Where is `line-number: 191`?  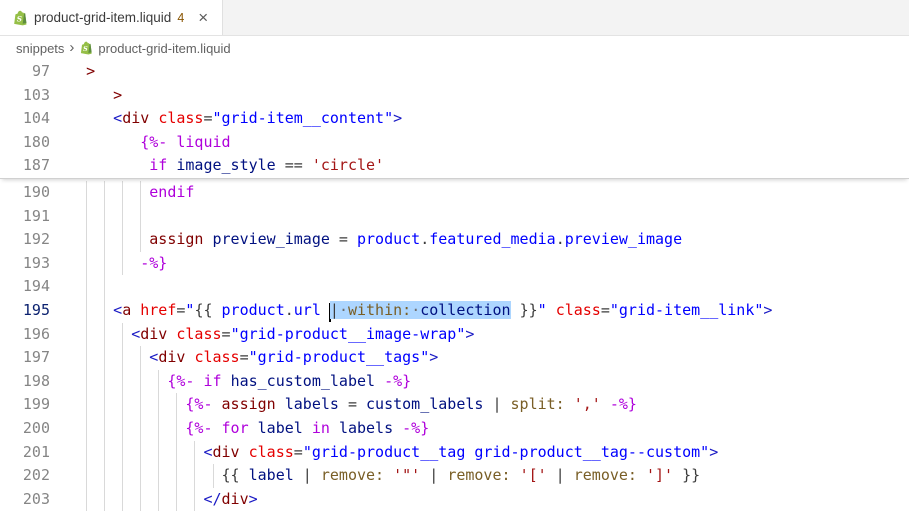 line-number: 191 is located at coordinates (25, 217).